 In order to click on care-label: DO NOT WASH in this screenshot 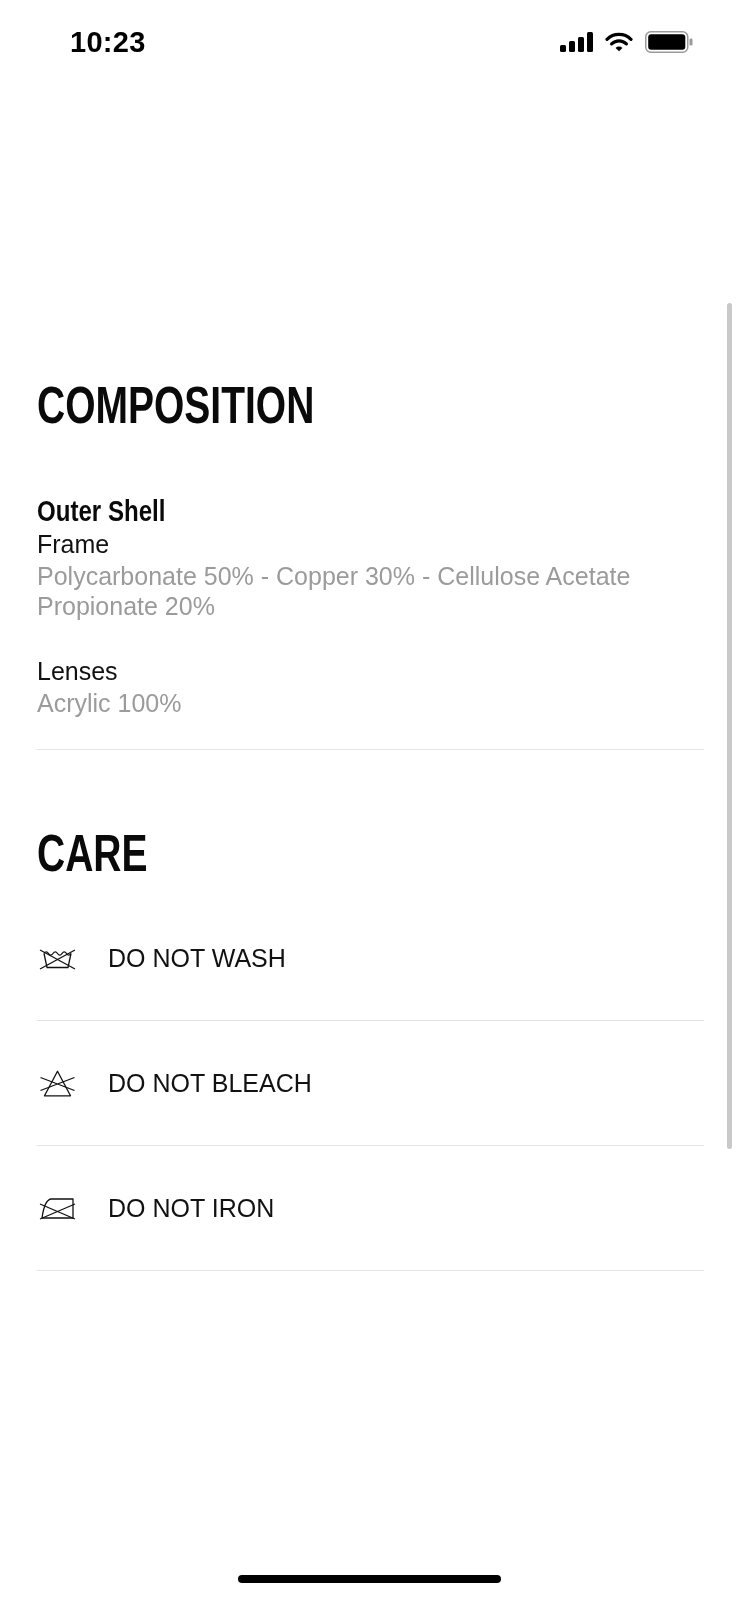, I will do `click(197, 958)`.